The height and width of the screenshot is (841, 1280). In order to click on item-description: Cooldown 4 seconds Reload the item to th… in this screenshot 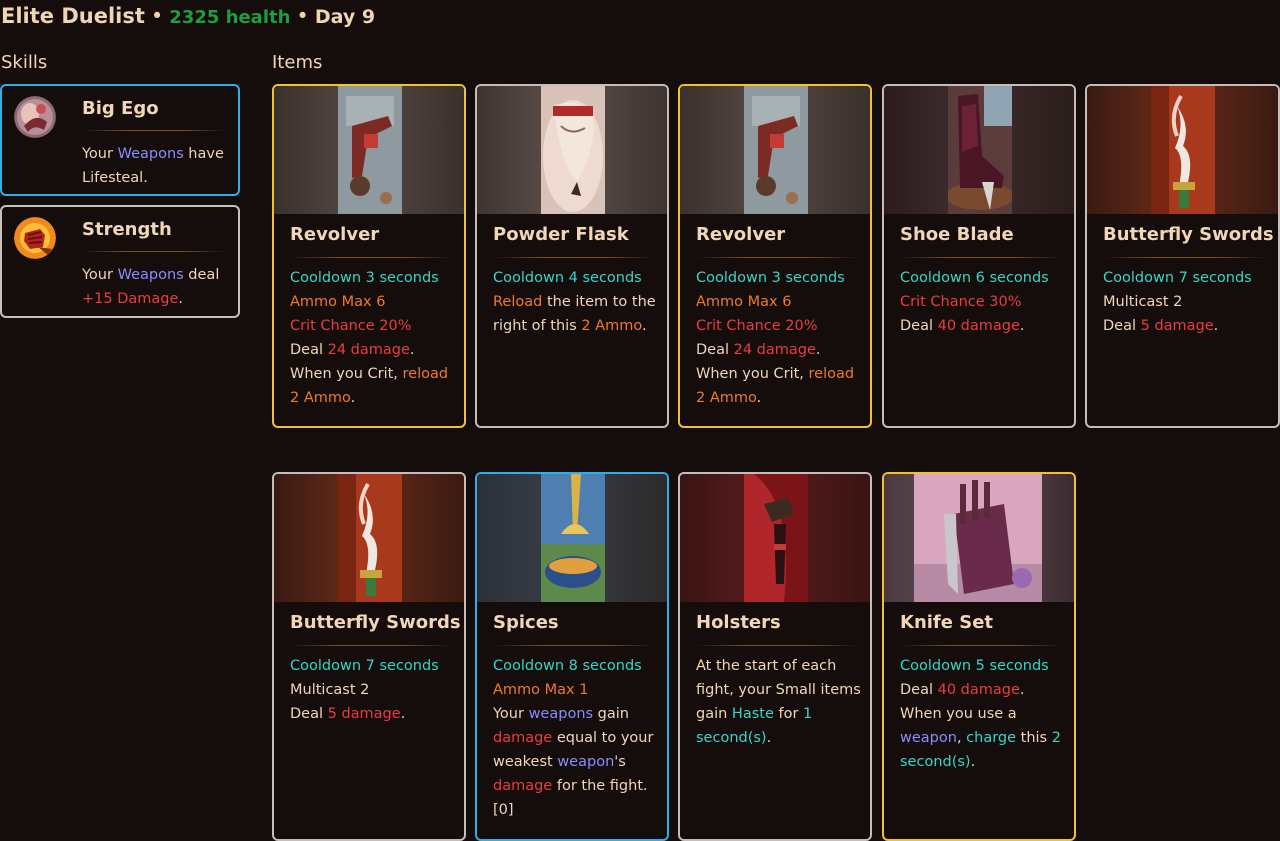, I will do `click(576, 302)`.